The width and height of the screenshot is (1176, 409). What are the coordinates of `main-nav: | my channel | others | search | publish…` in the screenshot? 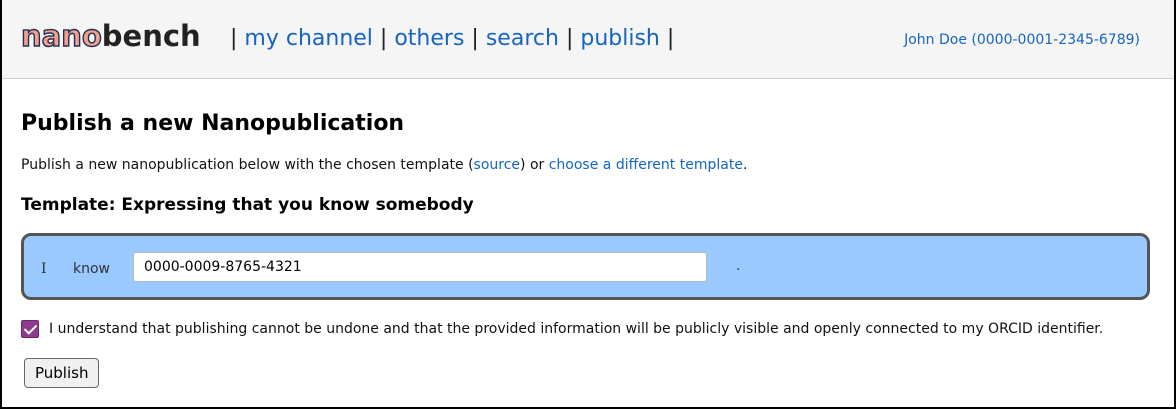 It's located at (452, 39).